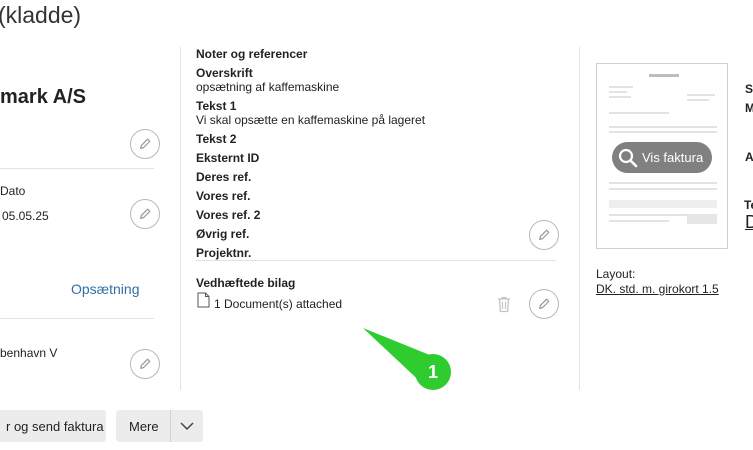  I want to click on right-edge-text: S, so click(749, 89).